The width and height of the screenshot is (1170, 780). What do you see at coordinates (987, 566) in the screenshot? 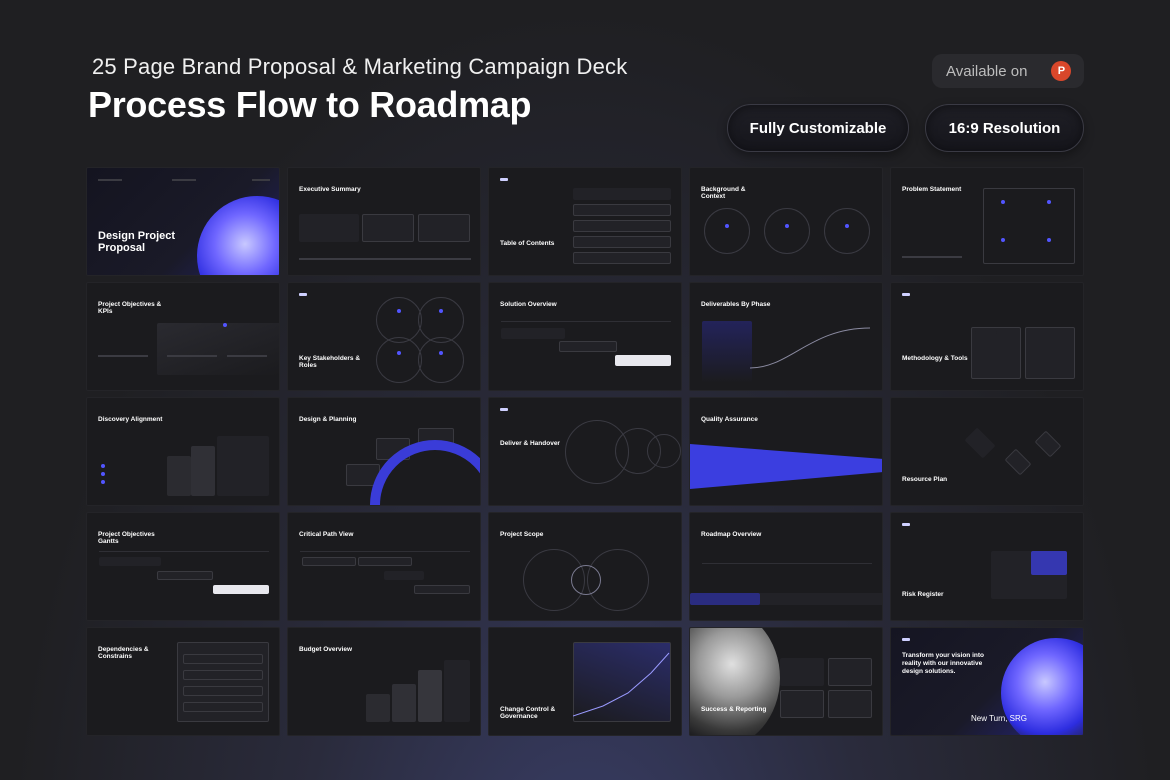
I see `slide-thumbnail: Risk Register` at bounding box center [987, 566].